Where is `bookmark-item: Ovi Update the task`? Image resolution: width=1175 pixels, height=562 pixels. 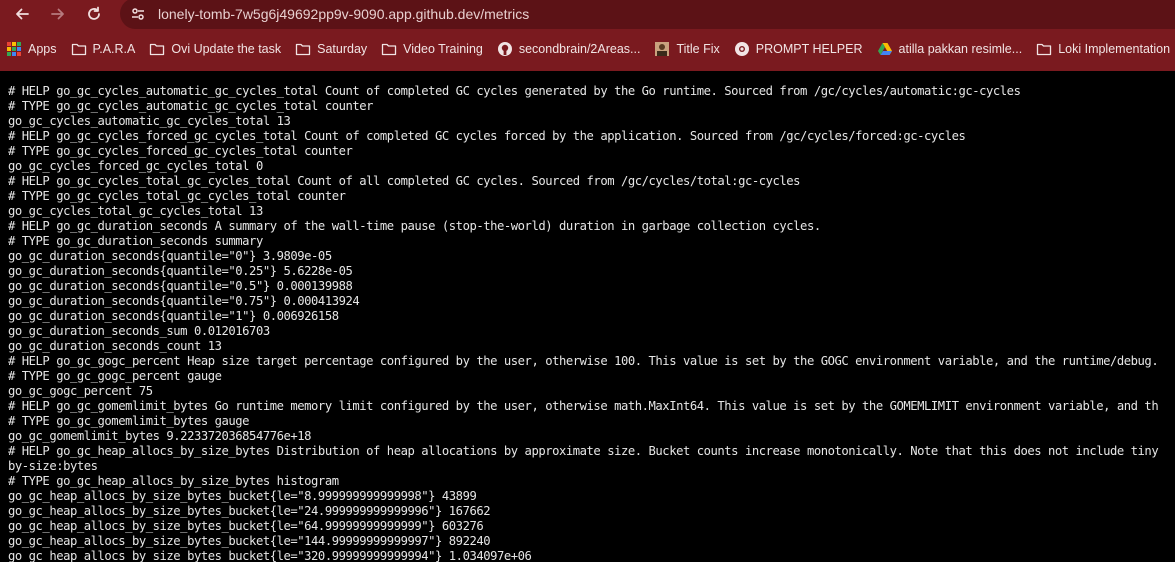
bookmark-item: Ovi Update the task is located at coordinates (215, 49).